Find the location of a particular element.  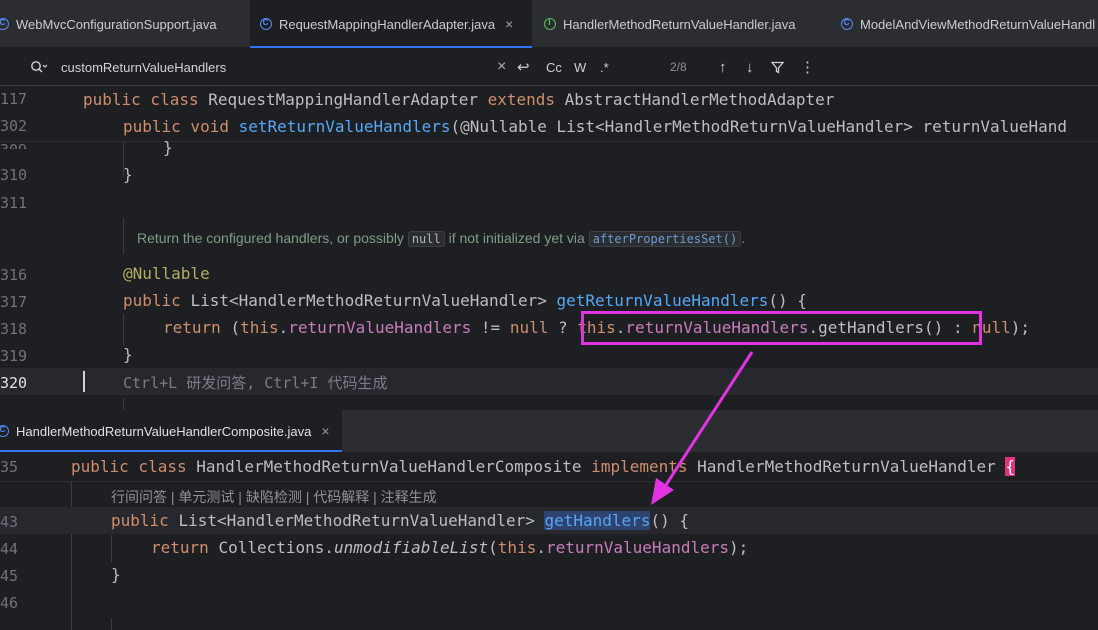

line-number: 311 is located at coordinates (14, 203).